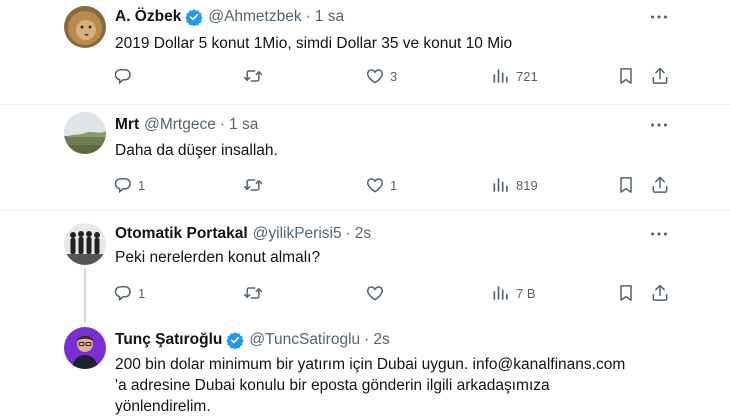 This screenshot has height=420, width=730. I want to click on author-name: Otomatik Portakal, so click(181, 234).